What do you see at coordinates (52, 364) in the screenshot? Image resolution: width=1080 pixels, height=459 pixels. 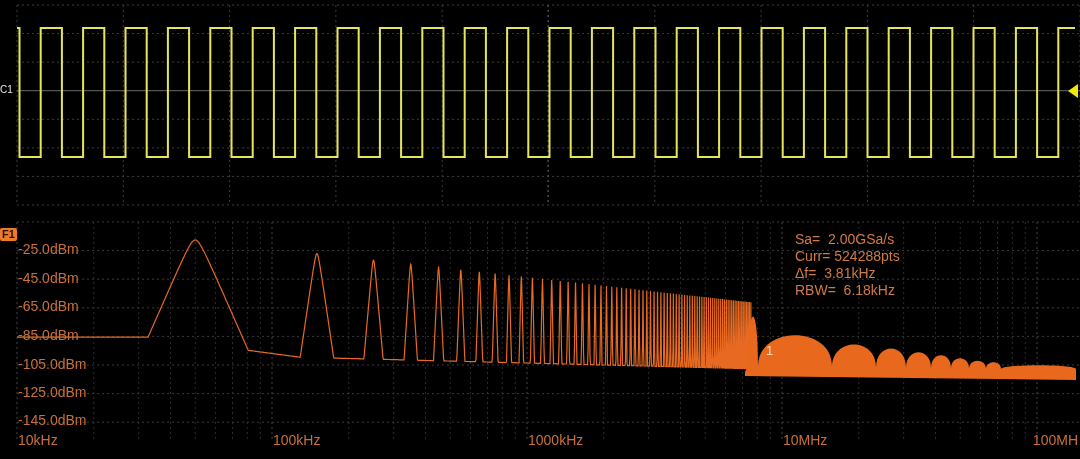 I see `y-axis-label: -105.0dBm` at bounding box center [52, 364].